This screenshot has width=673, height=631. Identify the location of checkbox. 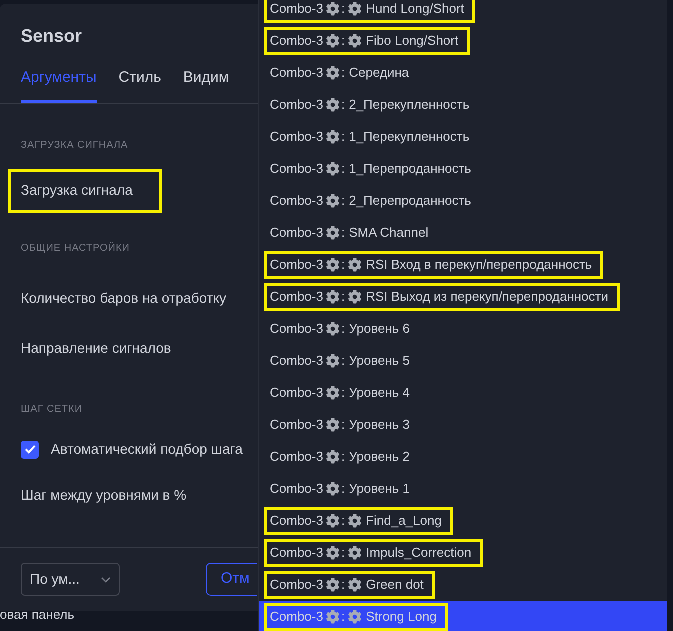
(30, 449).